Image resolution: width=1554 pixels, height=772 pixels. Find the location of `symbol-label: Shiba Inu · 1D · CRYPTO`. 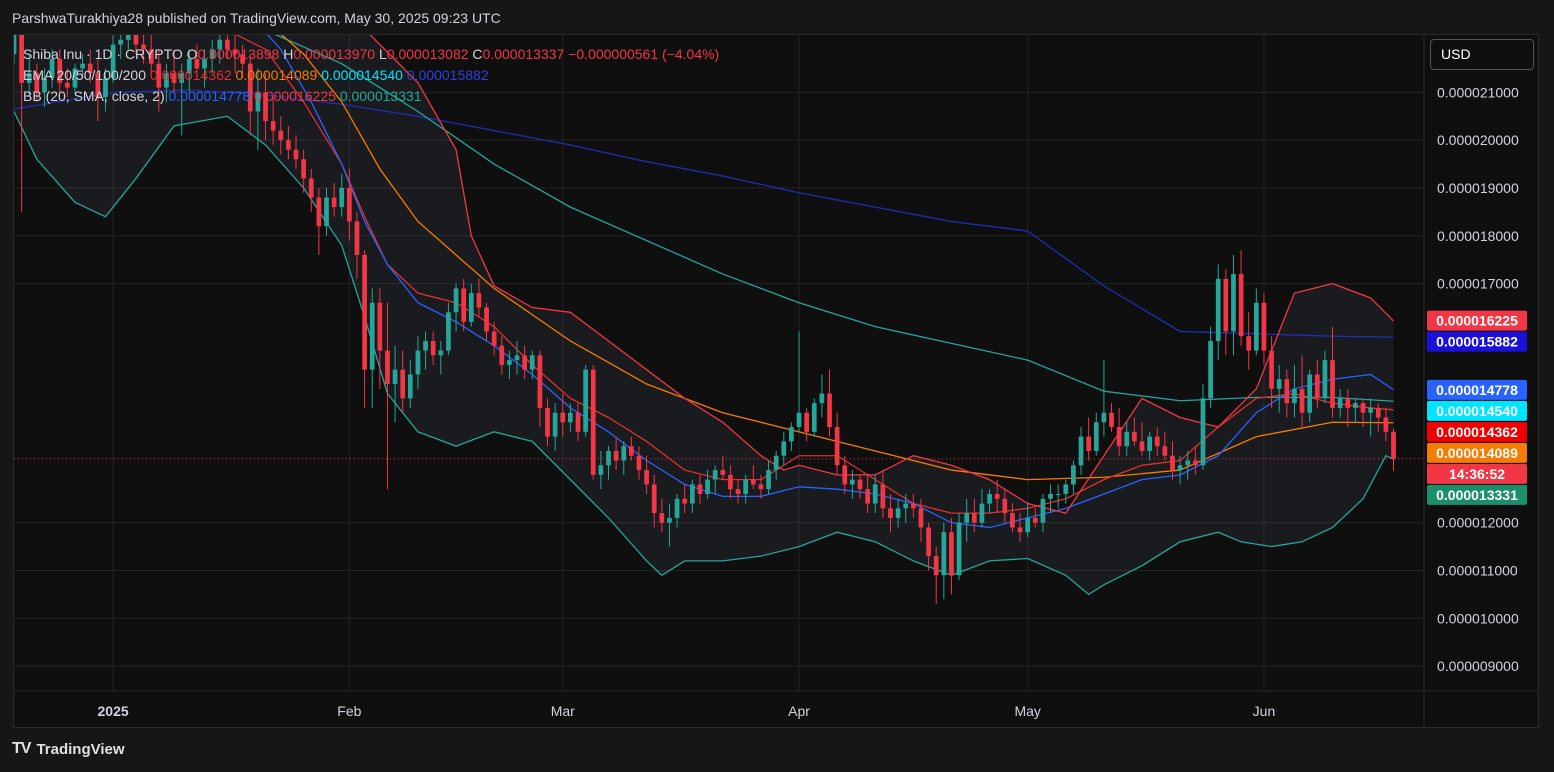

symbol-label: Shiba Inu · 1D · CRYPTO is located at coordinates (103, 54).